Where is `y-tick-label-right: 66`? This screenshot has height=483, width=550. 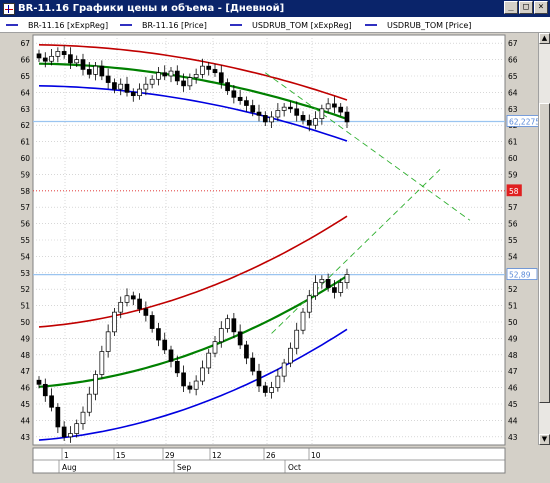
y-tick-label-right: 66 is located at coordinates (513, 60).